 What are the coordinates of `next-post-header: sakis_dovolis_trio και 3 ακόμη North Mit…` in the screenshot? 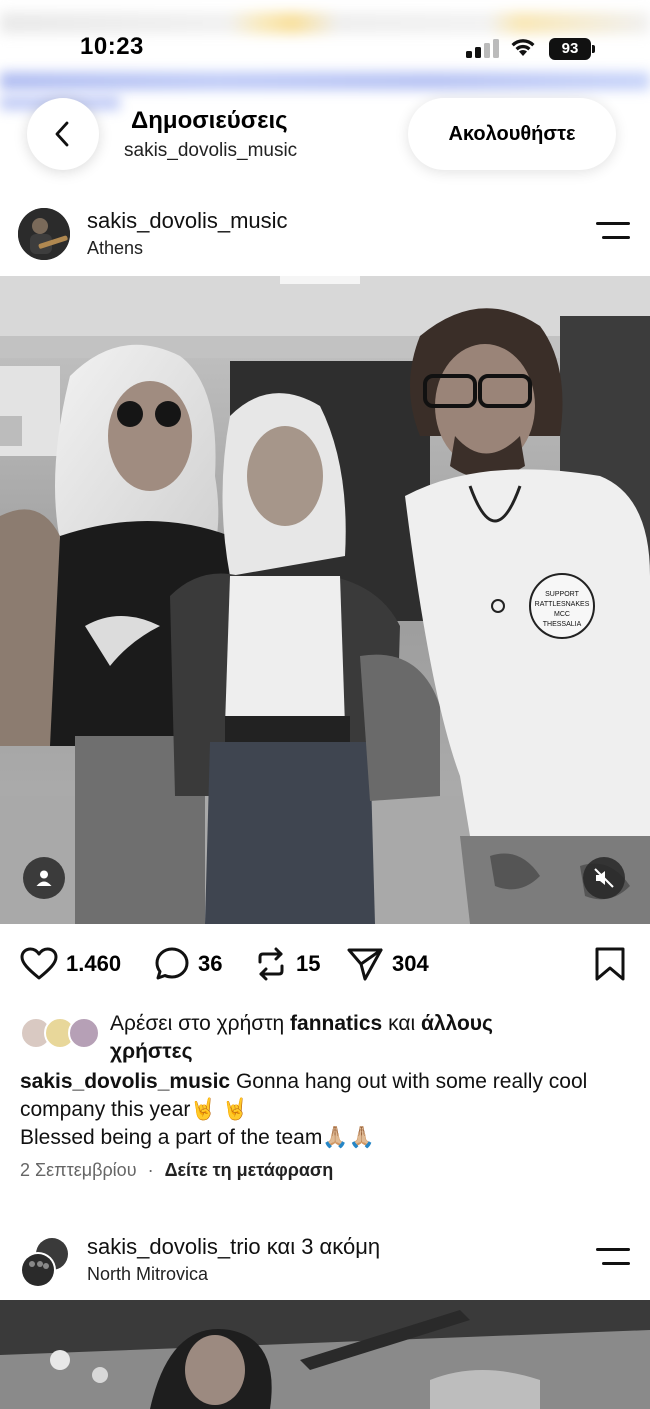 It's located at (325, 1261).